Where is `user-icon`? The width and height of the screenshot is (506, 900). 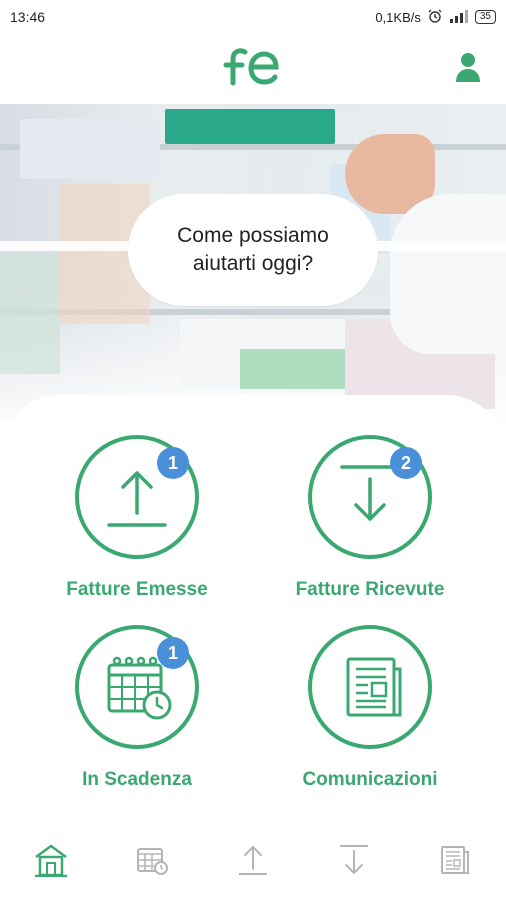 user-icon is located at coordinates (468, 69).